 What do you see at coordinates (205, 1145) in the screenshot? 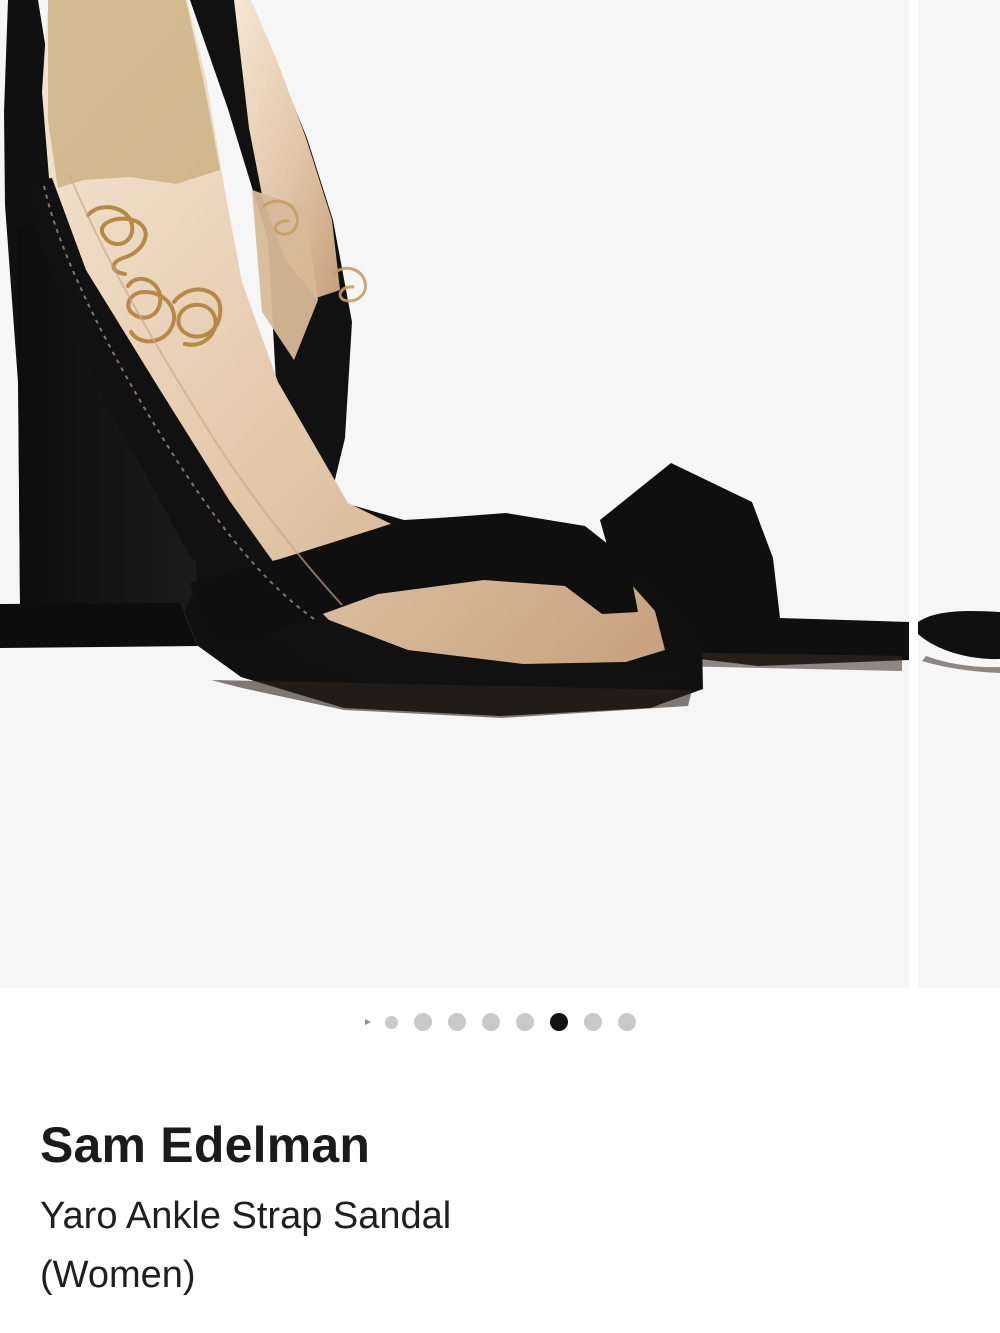
I see `product-brand: Sam Edelman` at bounding box center [205, 1145].